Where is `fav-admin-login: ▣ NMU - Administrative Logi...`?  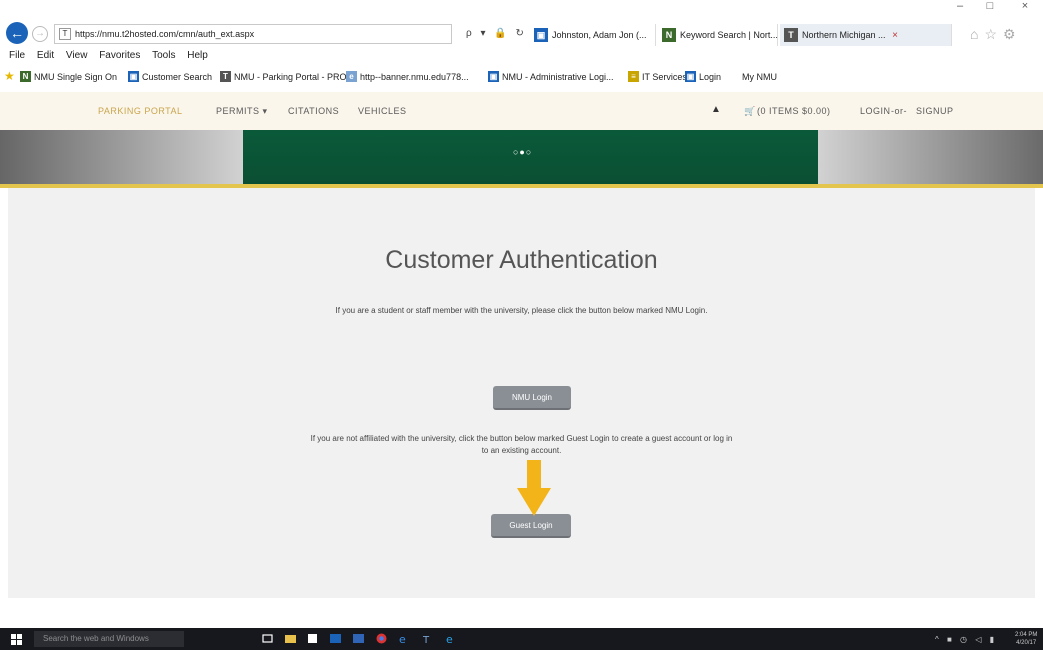
fav-admin-login: ▣ NMU - Administrative Logi... is located at coordinates (551, 77).